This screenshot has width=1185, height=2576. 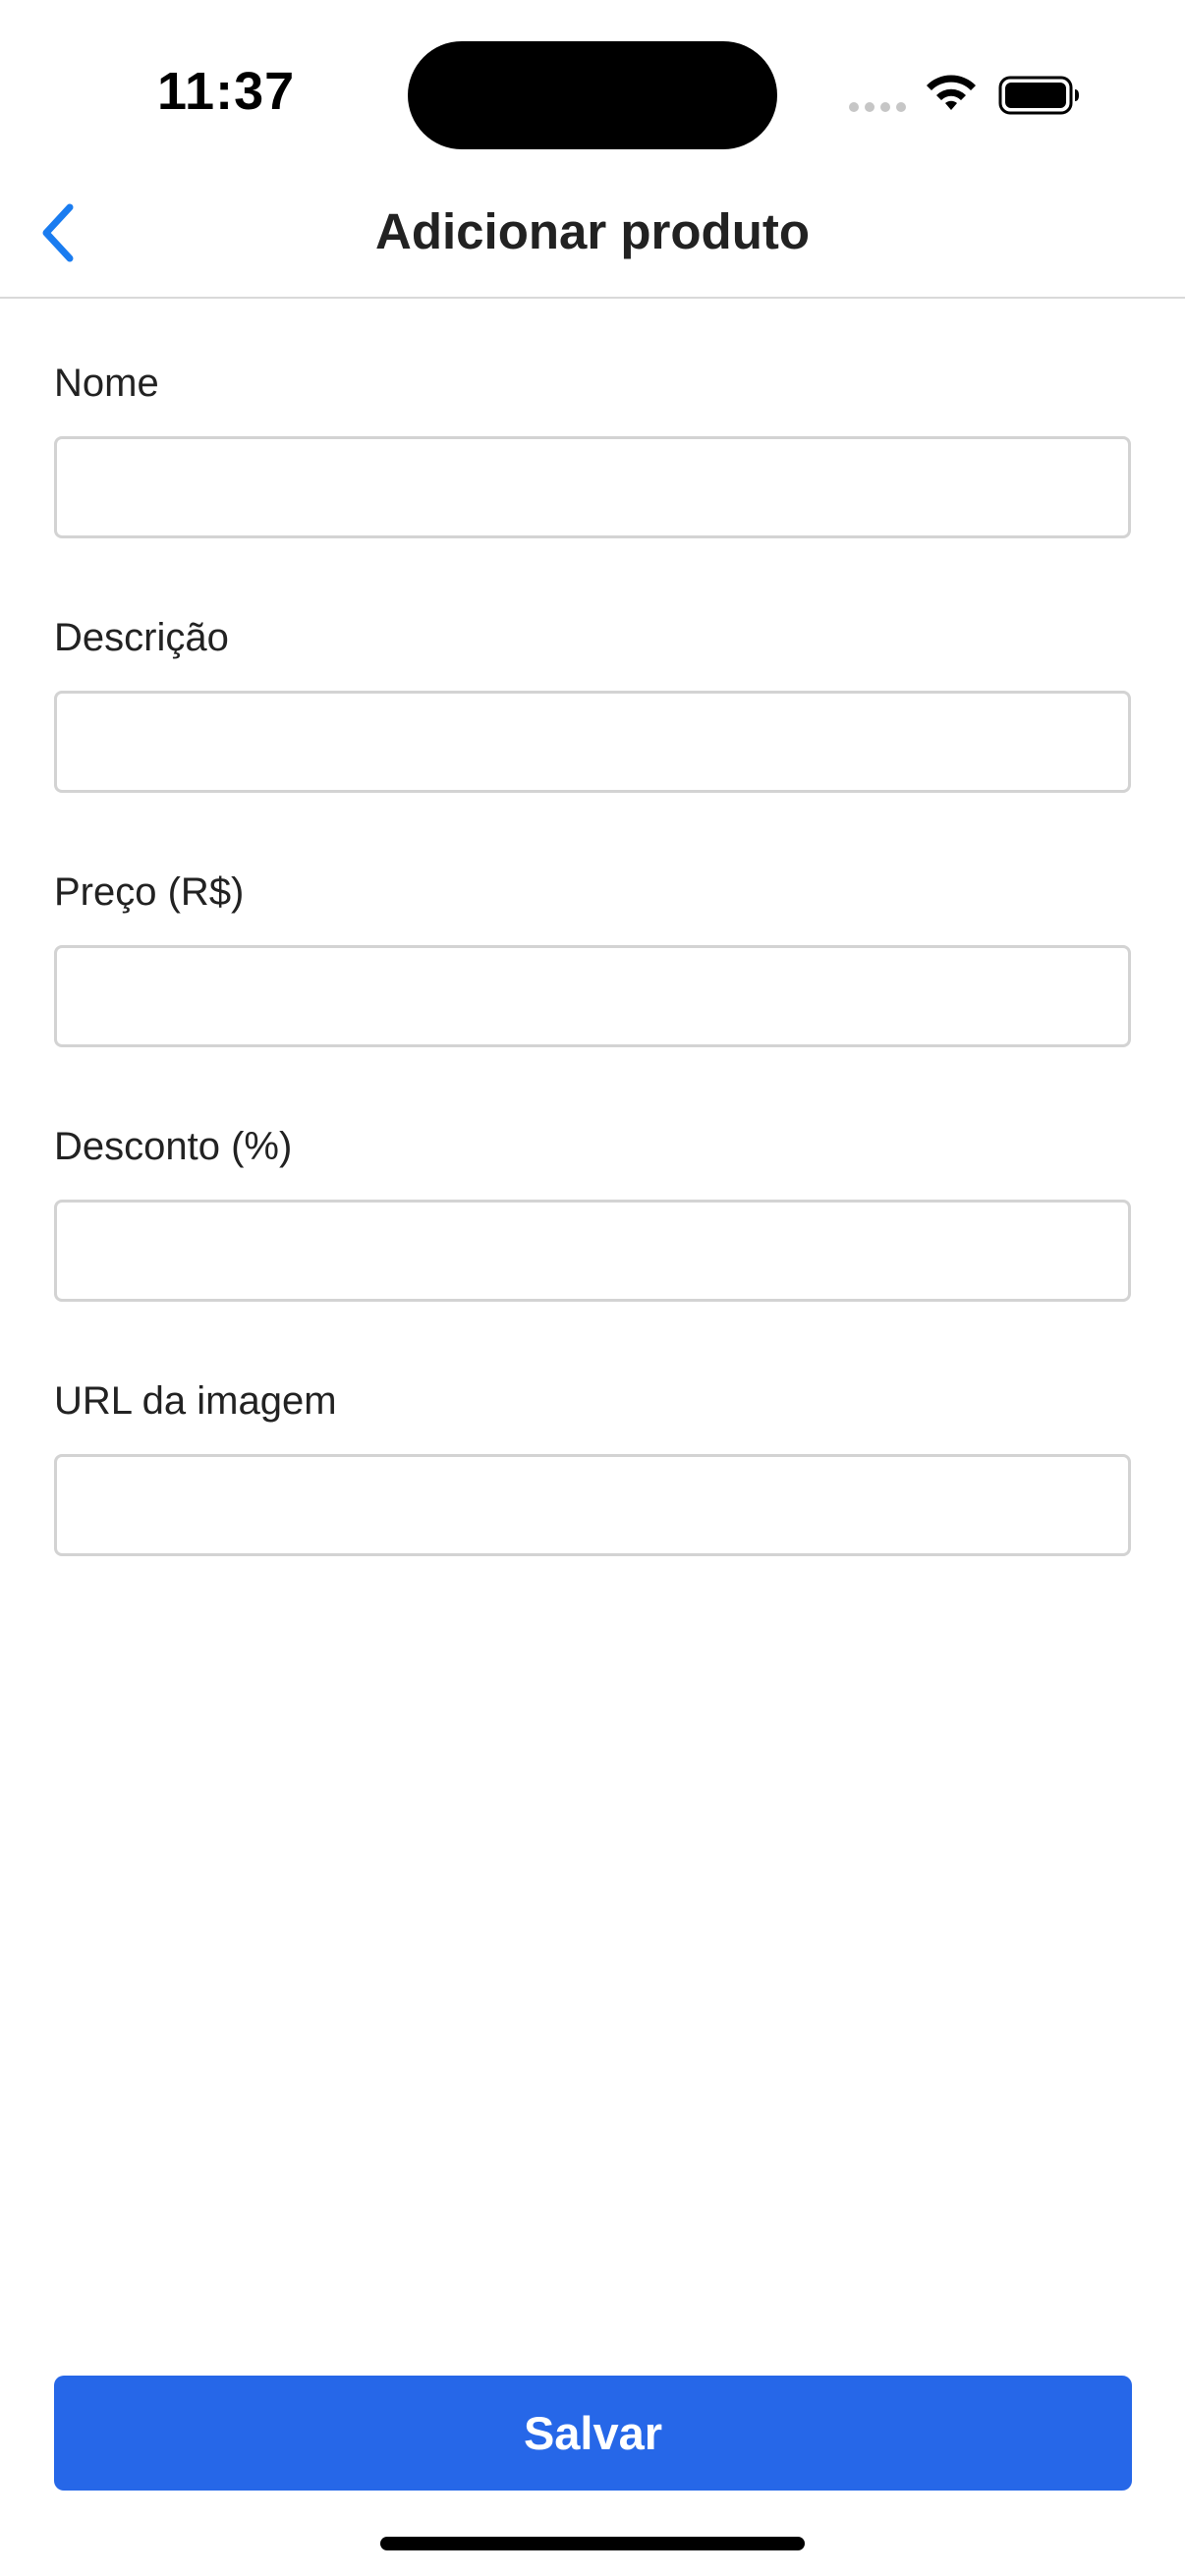 What do you see at coordinates (592, 298) in the screenshot?
I see `nav-divider` at bounding box center [592, 298].